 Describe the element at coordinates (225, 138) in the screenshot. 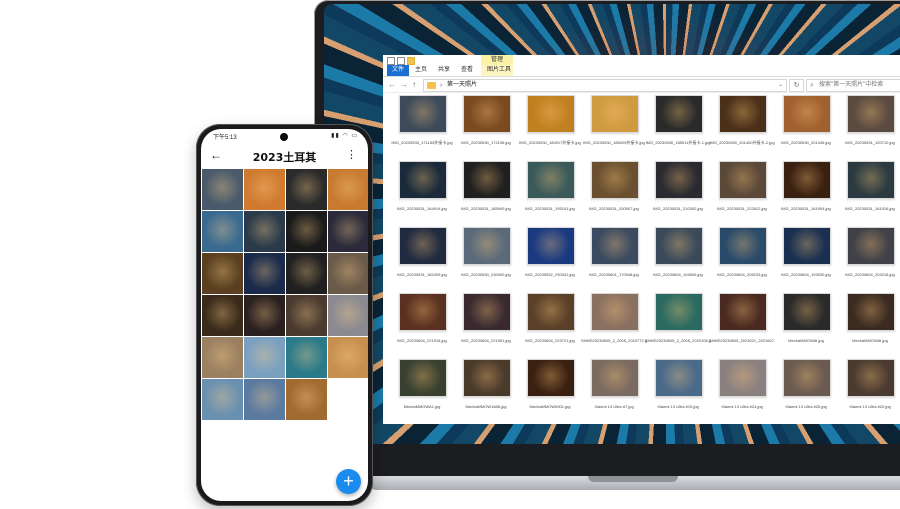

I see `status-time: 下午5:13` at that location.